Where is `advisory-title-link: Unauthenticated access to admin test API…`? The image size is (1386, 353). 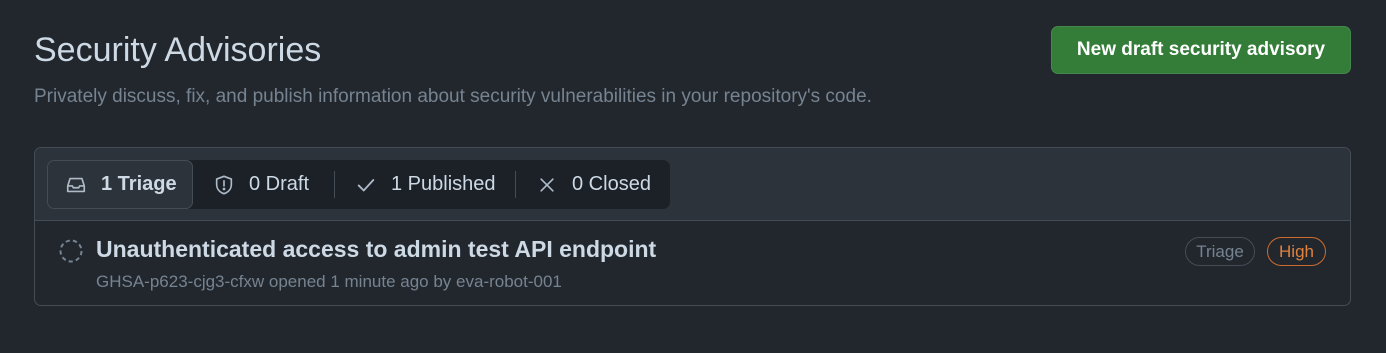 advisory-title-link: Unauthenticated access to admin test API… is located at coordinates (376, 249).